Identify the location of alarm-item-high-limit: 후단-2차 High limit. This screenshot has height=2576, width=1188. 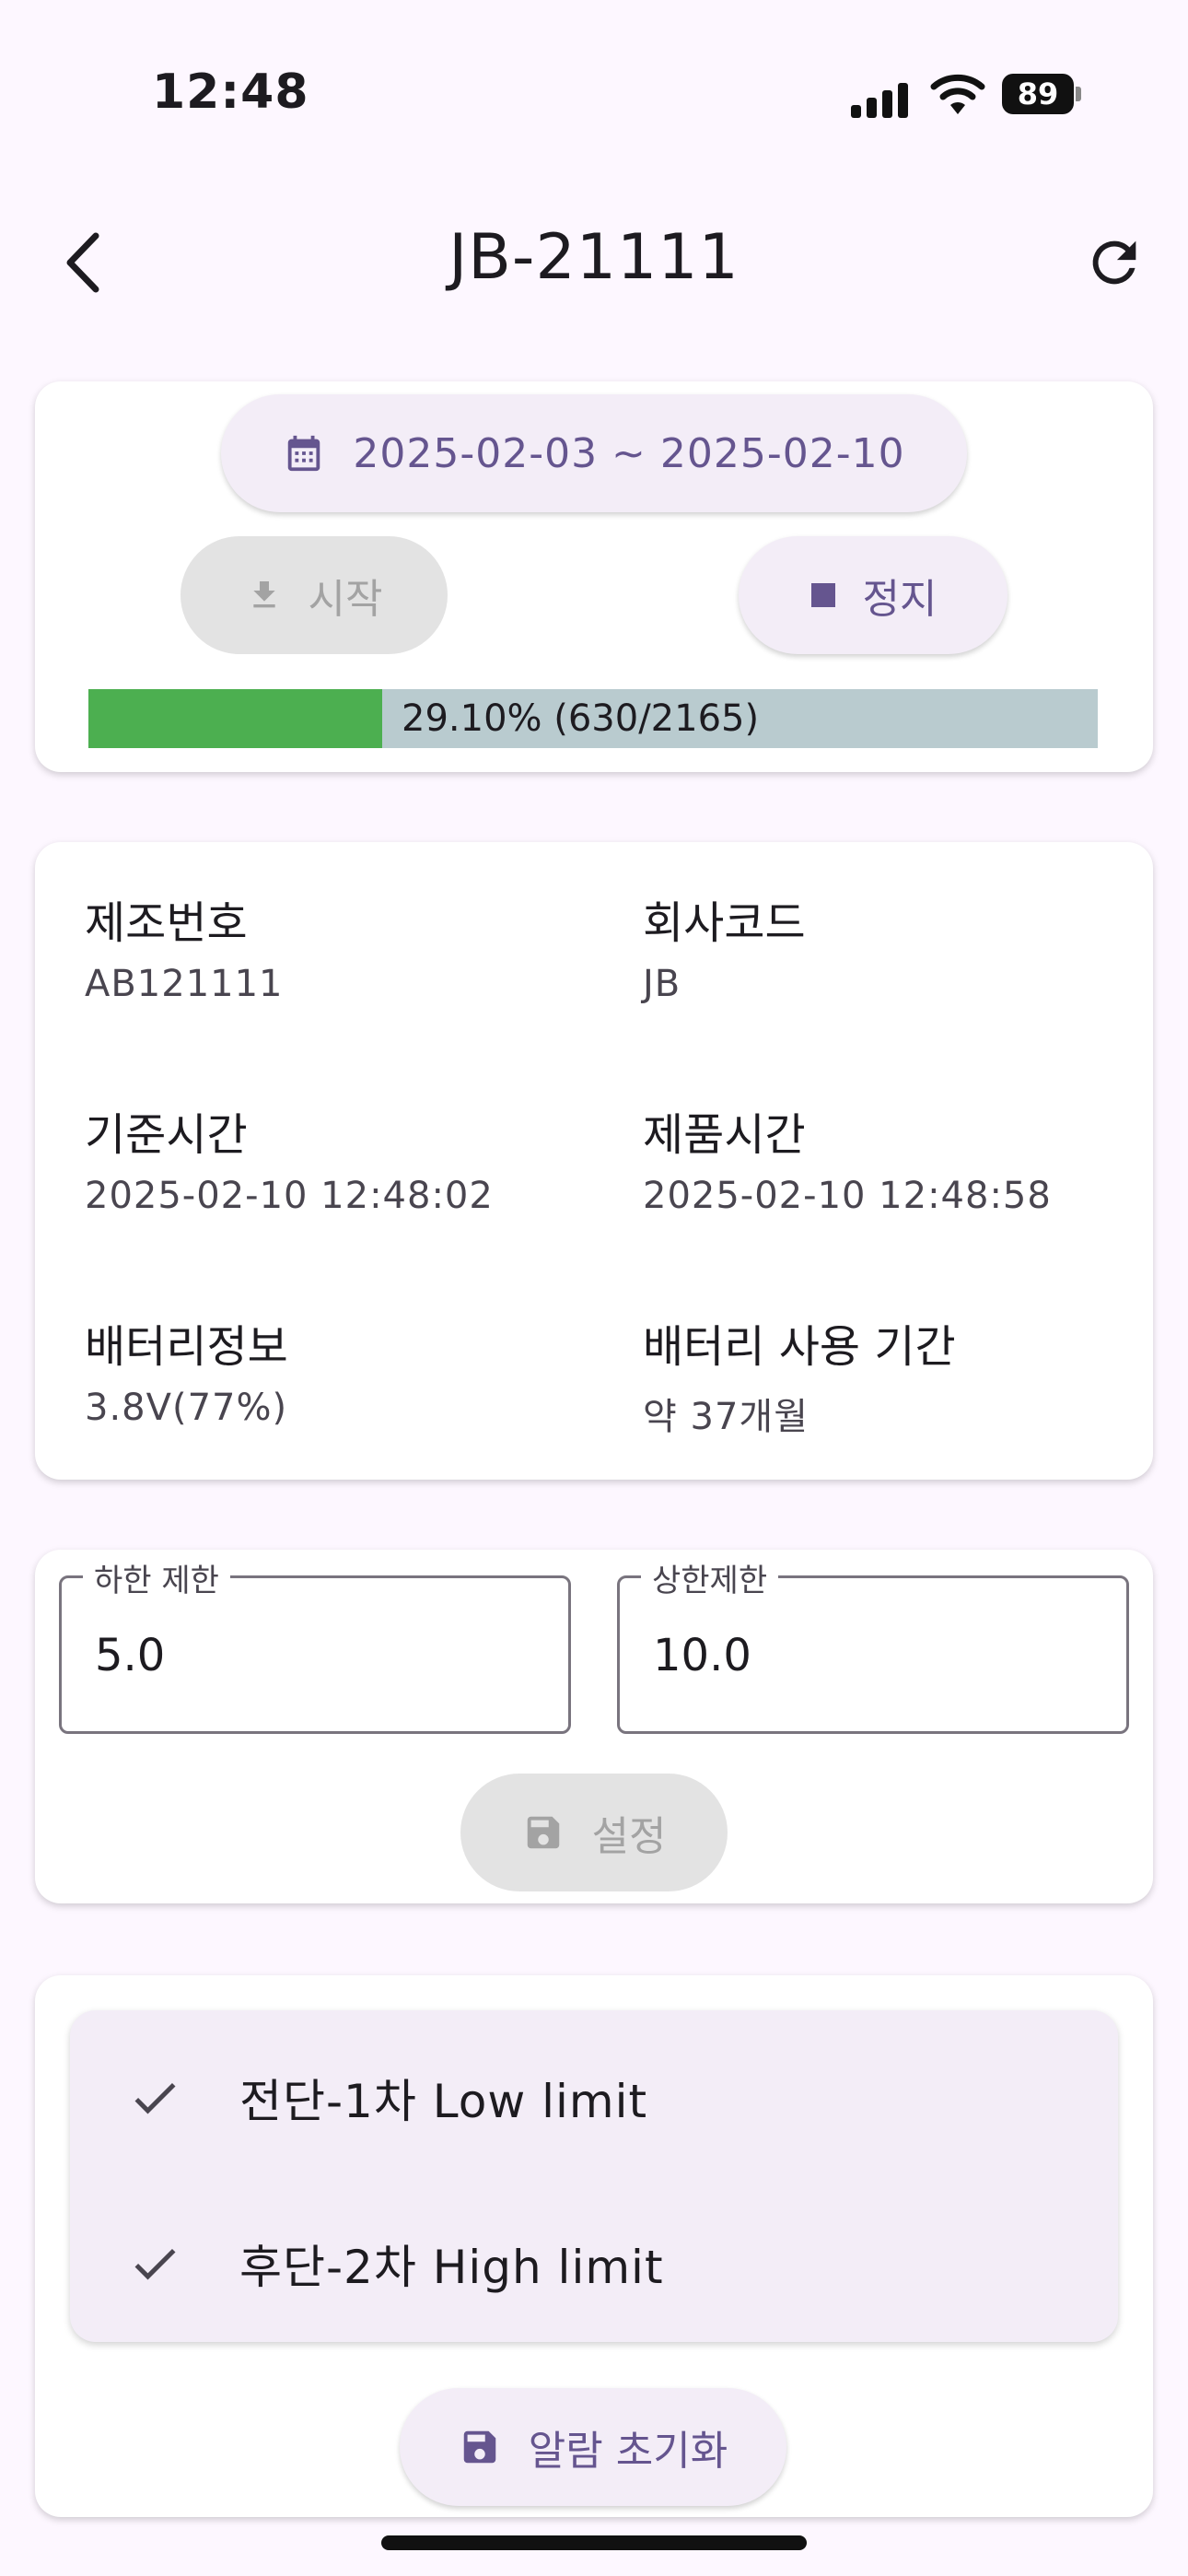
(594, 2264).